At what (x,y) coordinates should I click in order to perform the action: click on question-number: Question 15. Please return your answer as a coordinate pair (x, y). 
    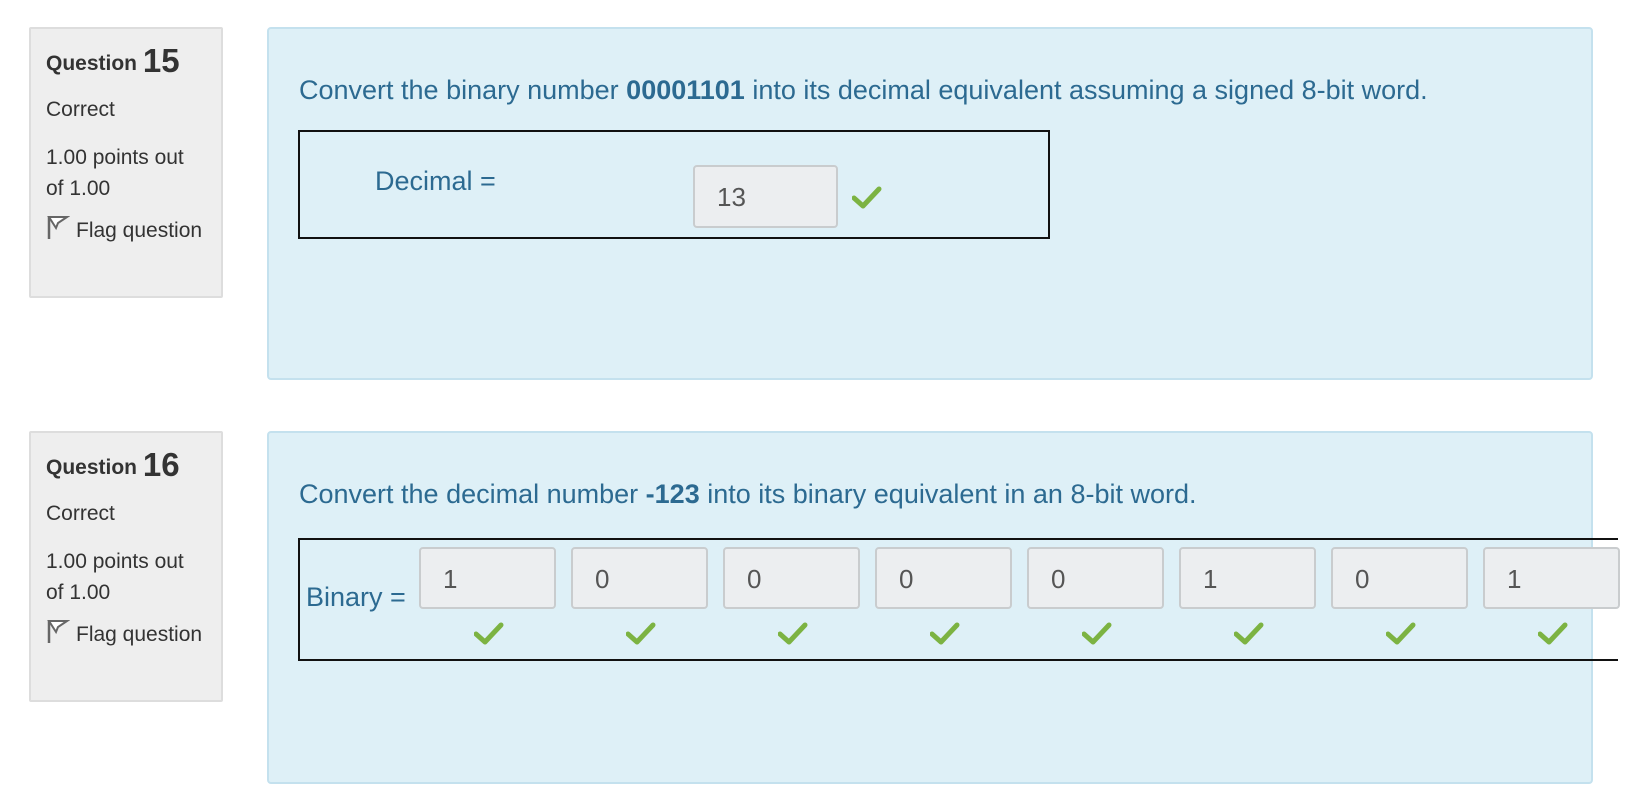
    Looking at the image, I should click on (126, 61).